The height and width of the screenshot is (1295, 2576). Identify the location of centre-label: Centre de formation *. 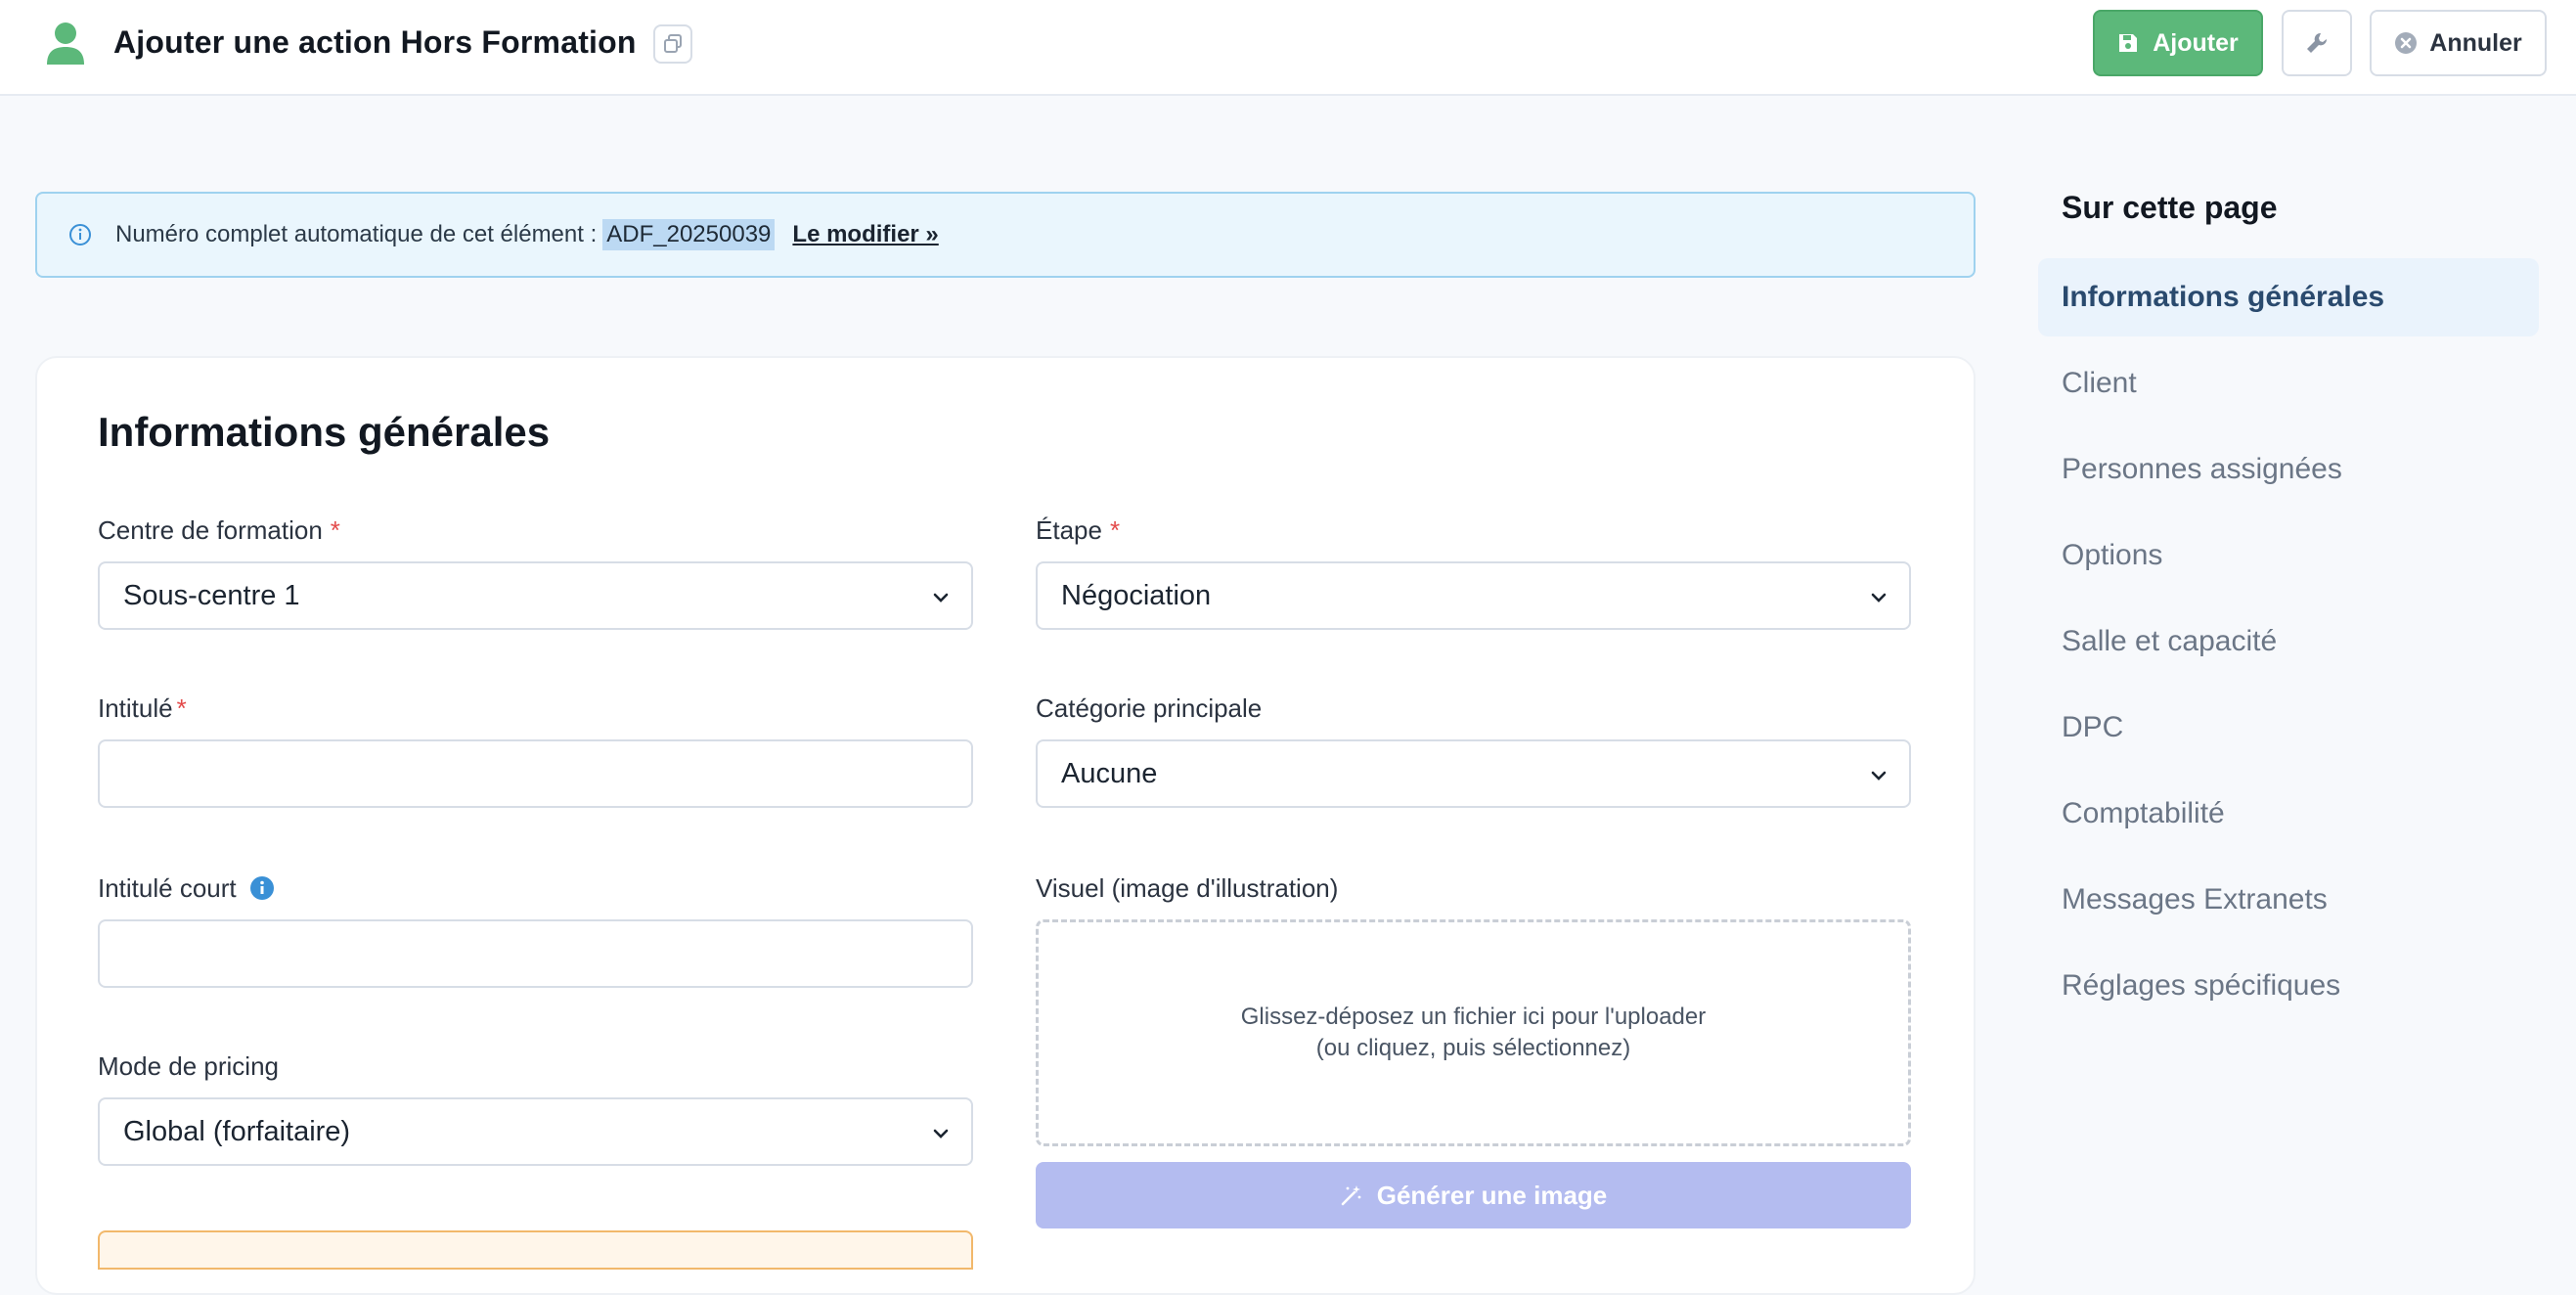
(219, 530).